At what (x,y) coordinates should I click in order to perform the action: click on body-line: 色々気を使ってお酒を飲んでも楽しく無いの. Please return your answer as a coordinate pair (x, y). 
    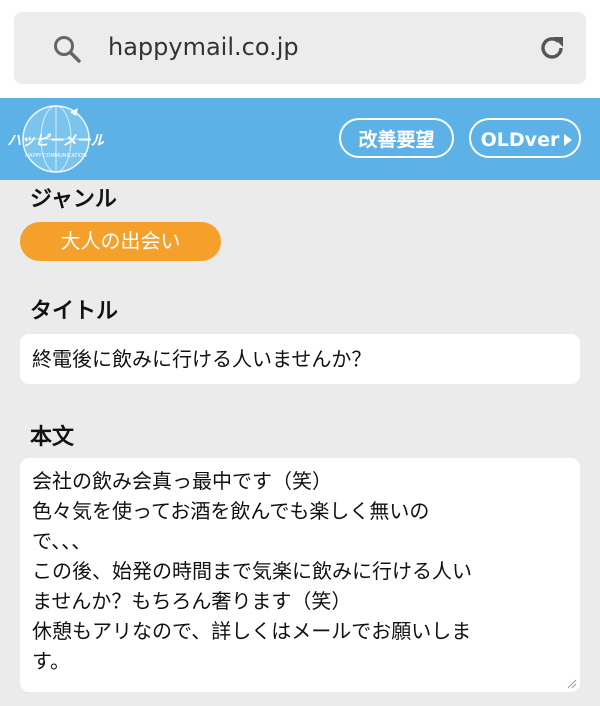
    Looking at the image, I should click on (231, 511).